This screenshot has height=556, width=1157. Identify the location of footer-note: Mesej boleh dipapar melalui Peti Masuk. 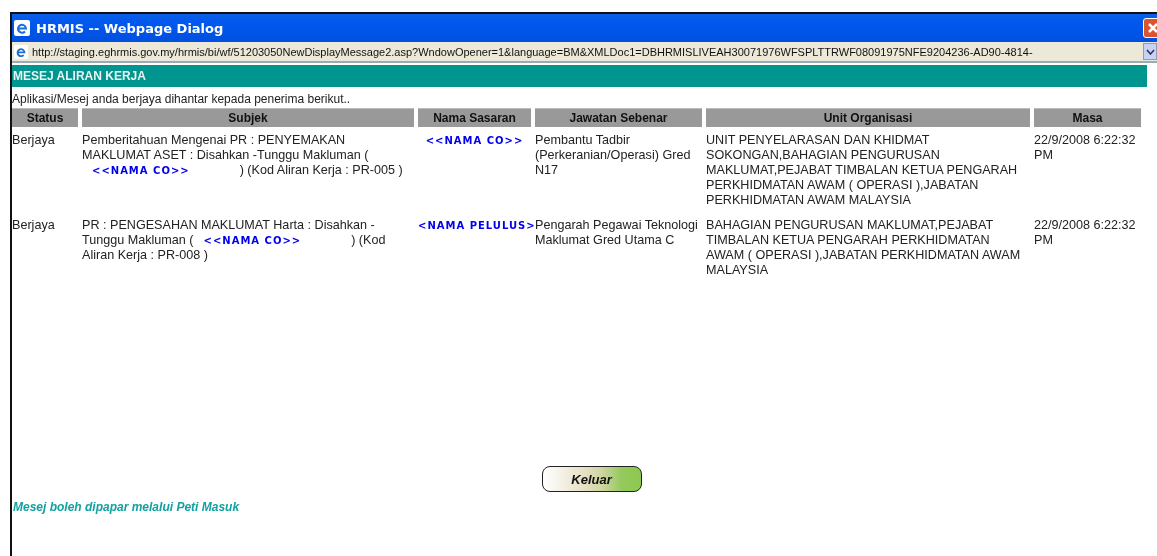
(126, 507).